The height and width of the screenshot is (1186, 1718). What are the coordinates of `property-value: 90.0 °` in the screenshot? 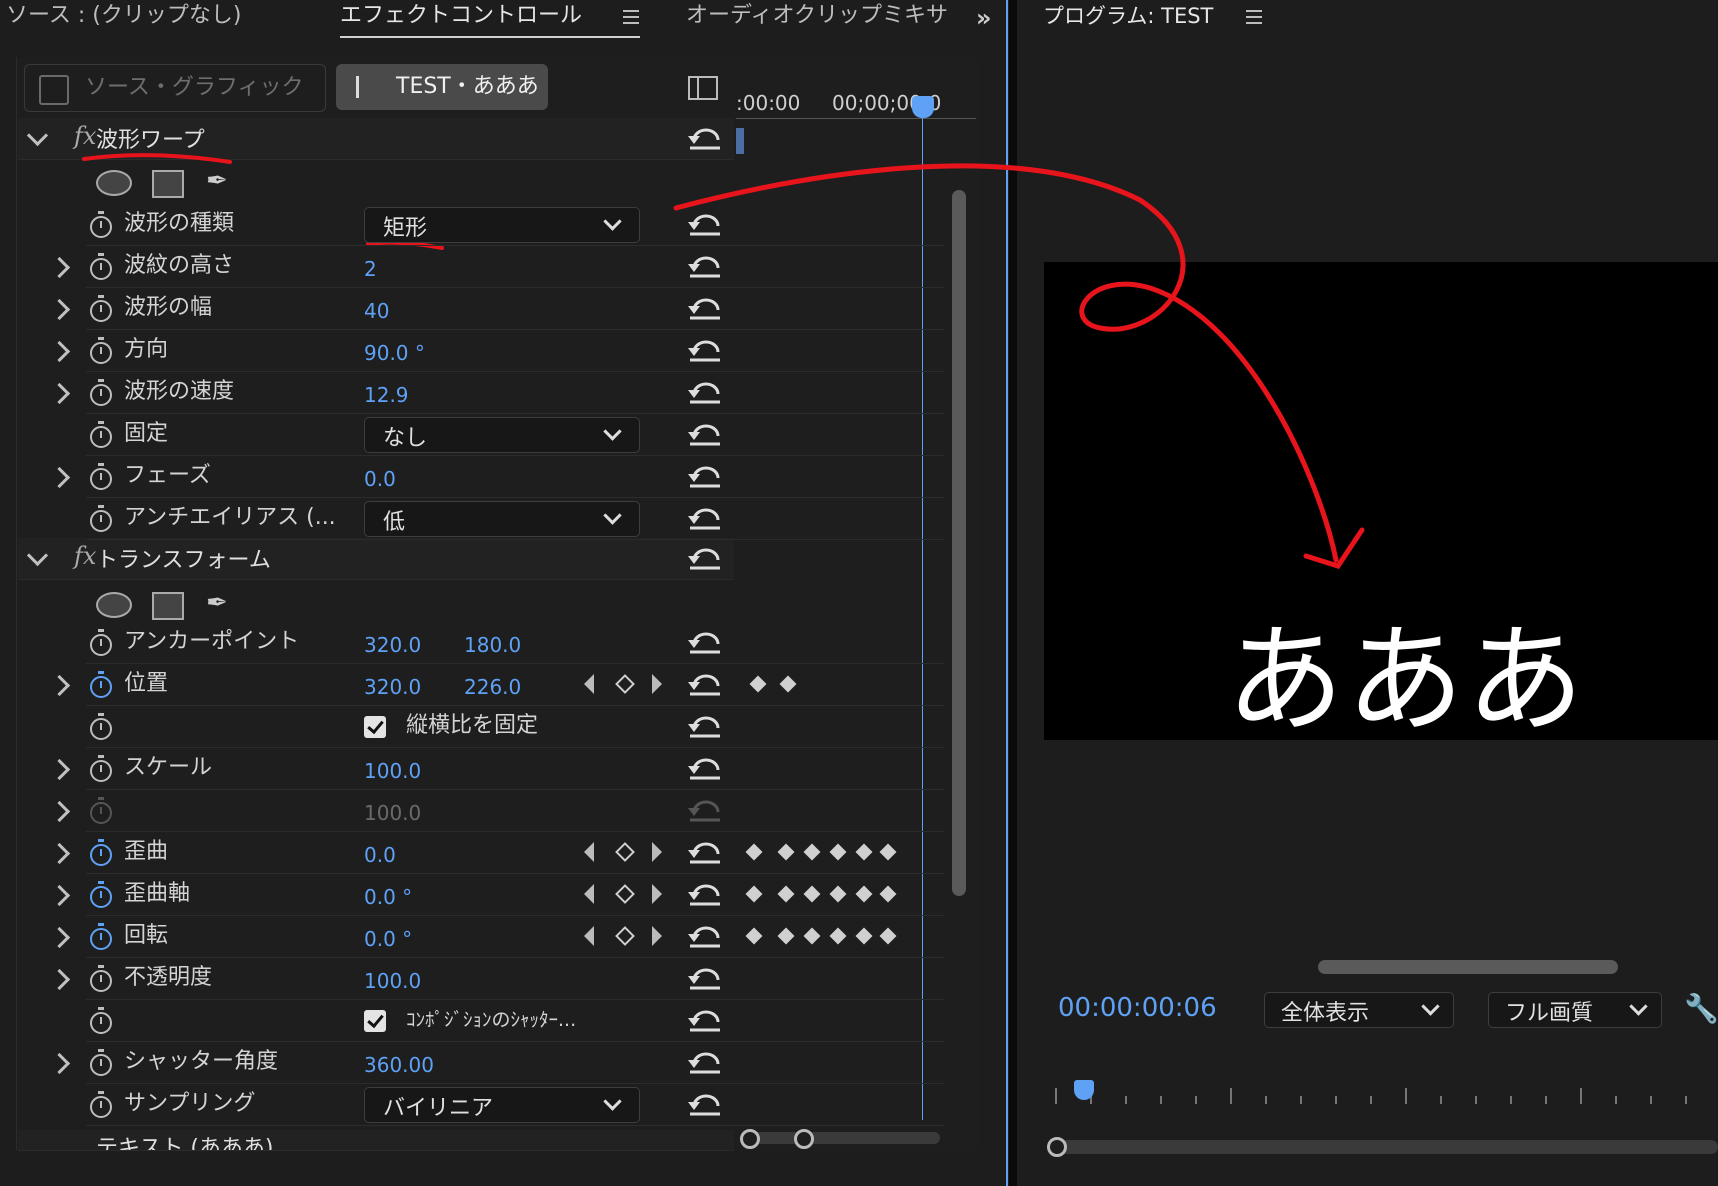 It's located at (394, 353).